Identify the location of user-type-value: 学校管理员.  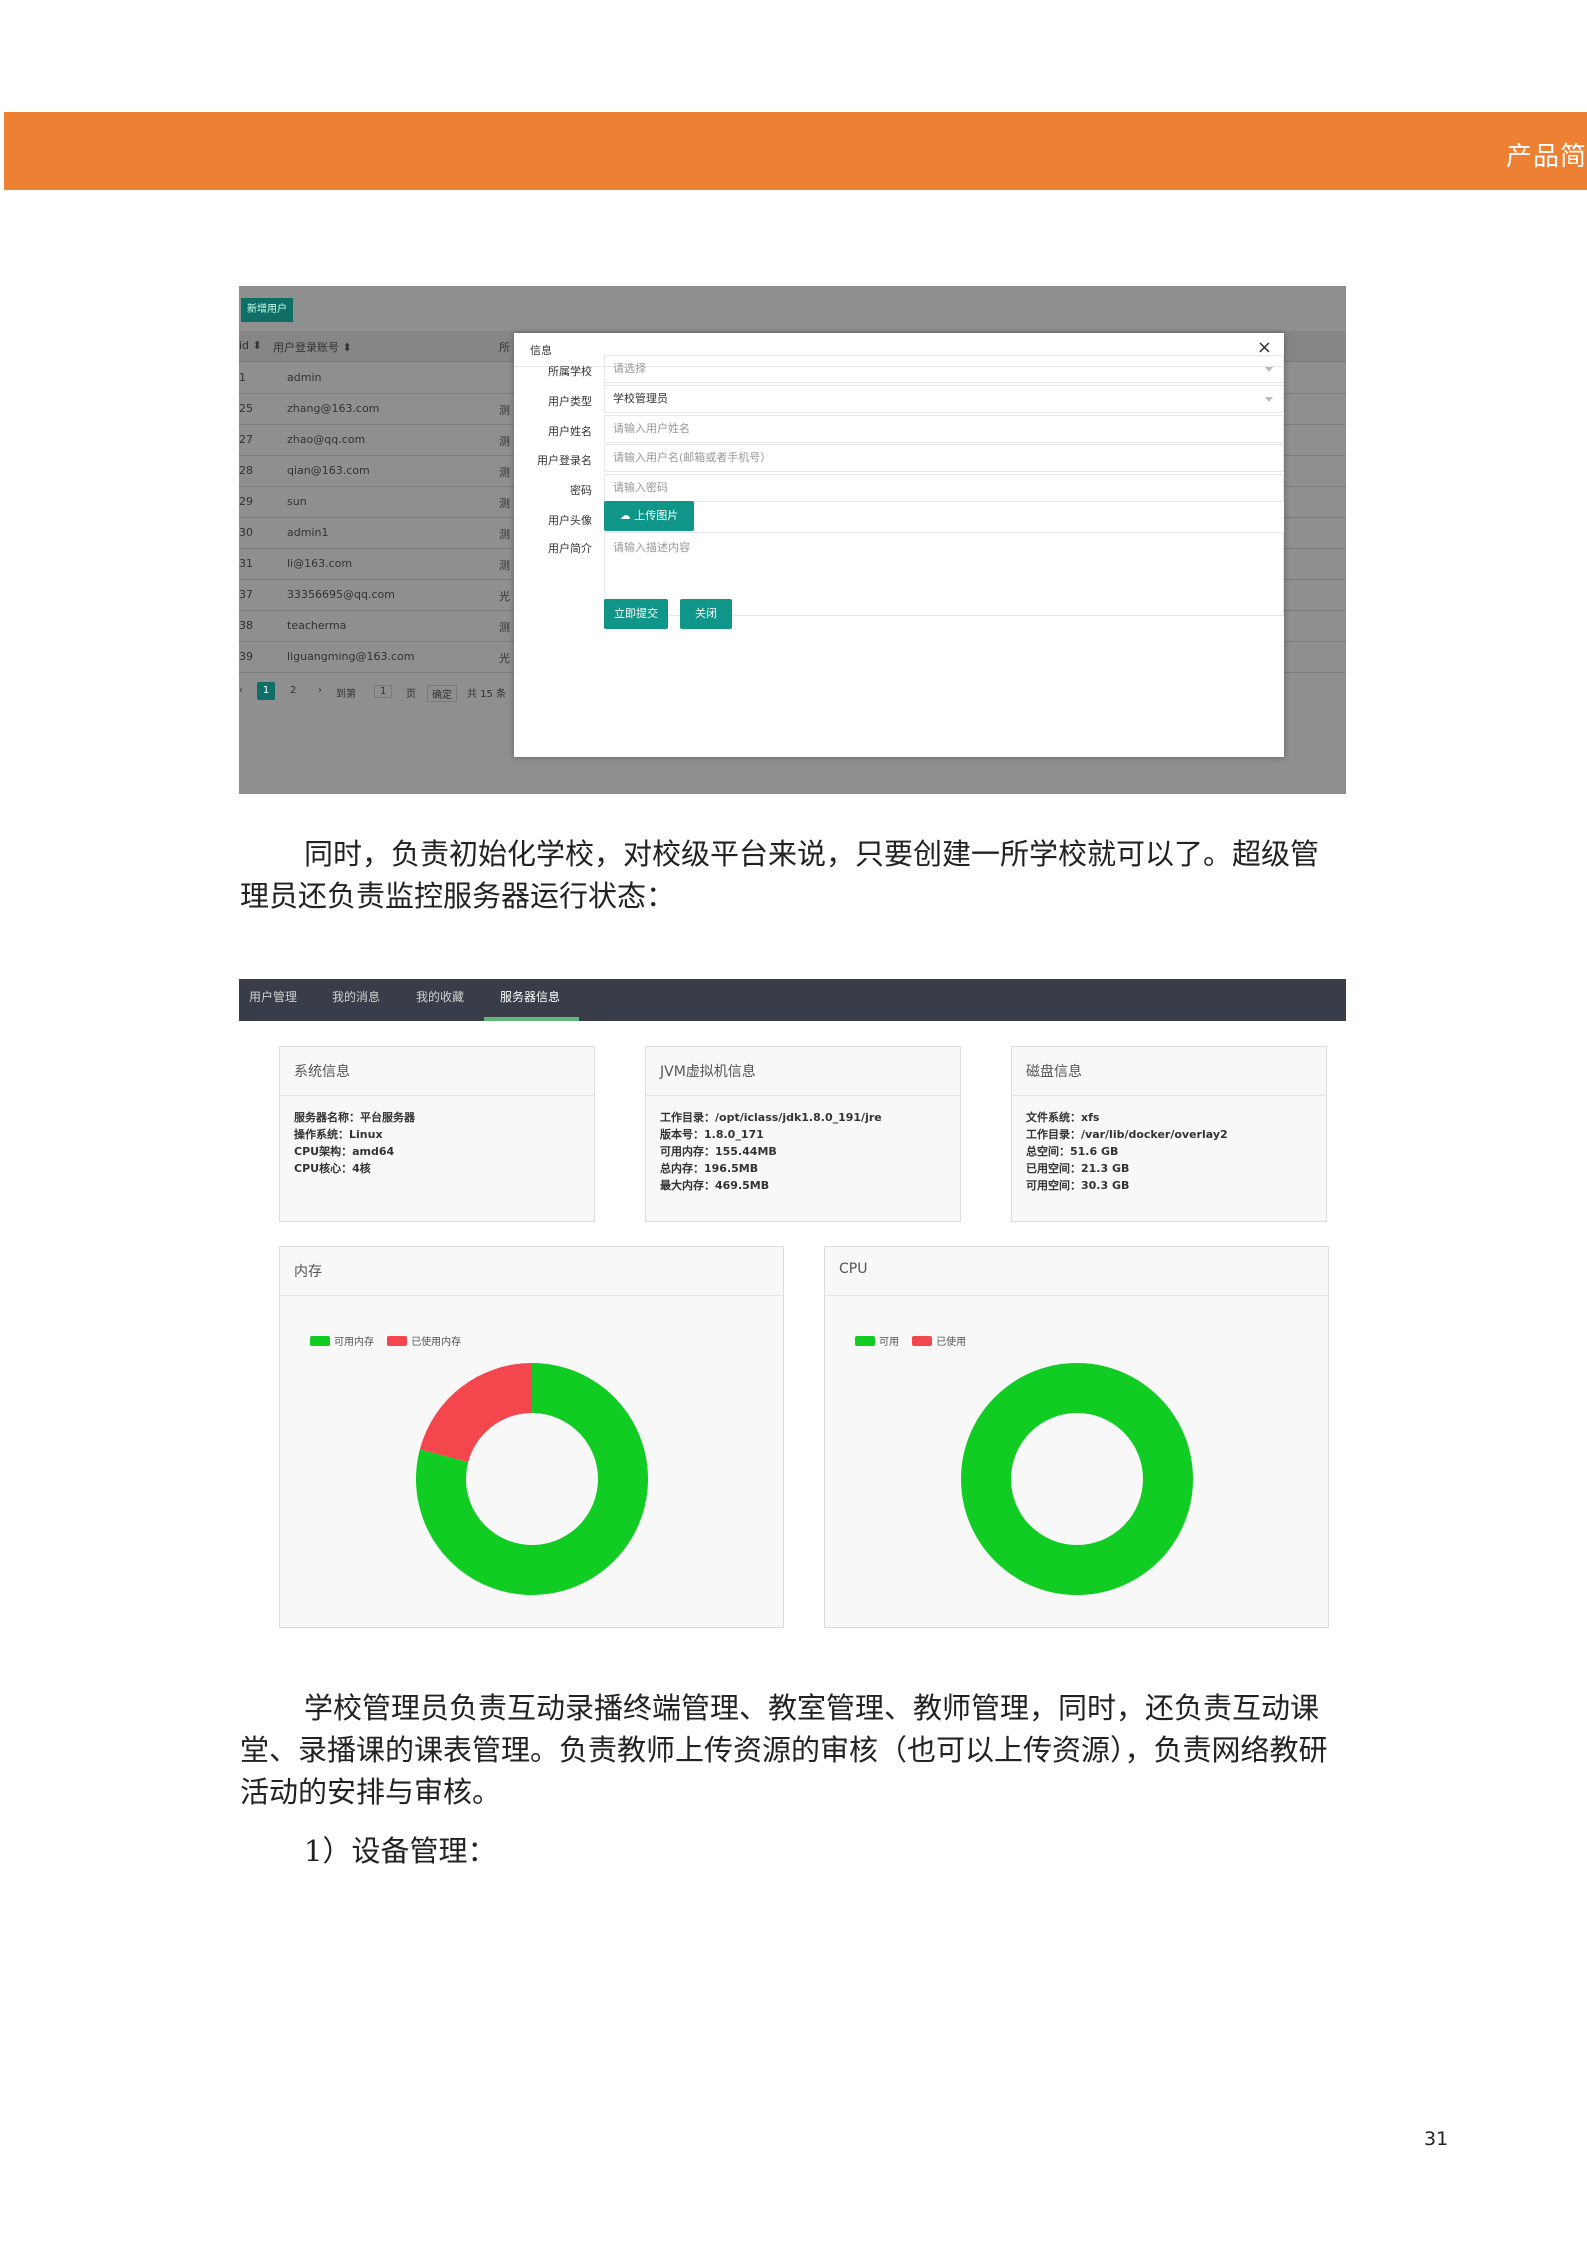
(640, 398).